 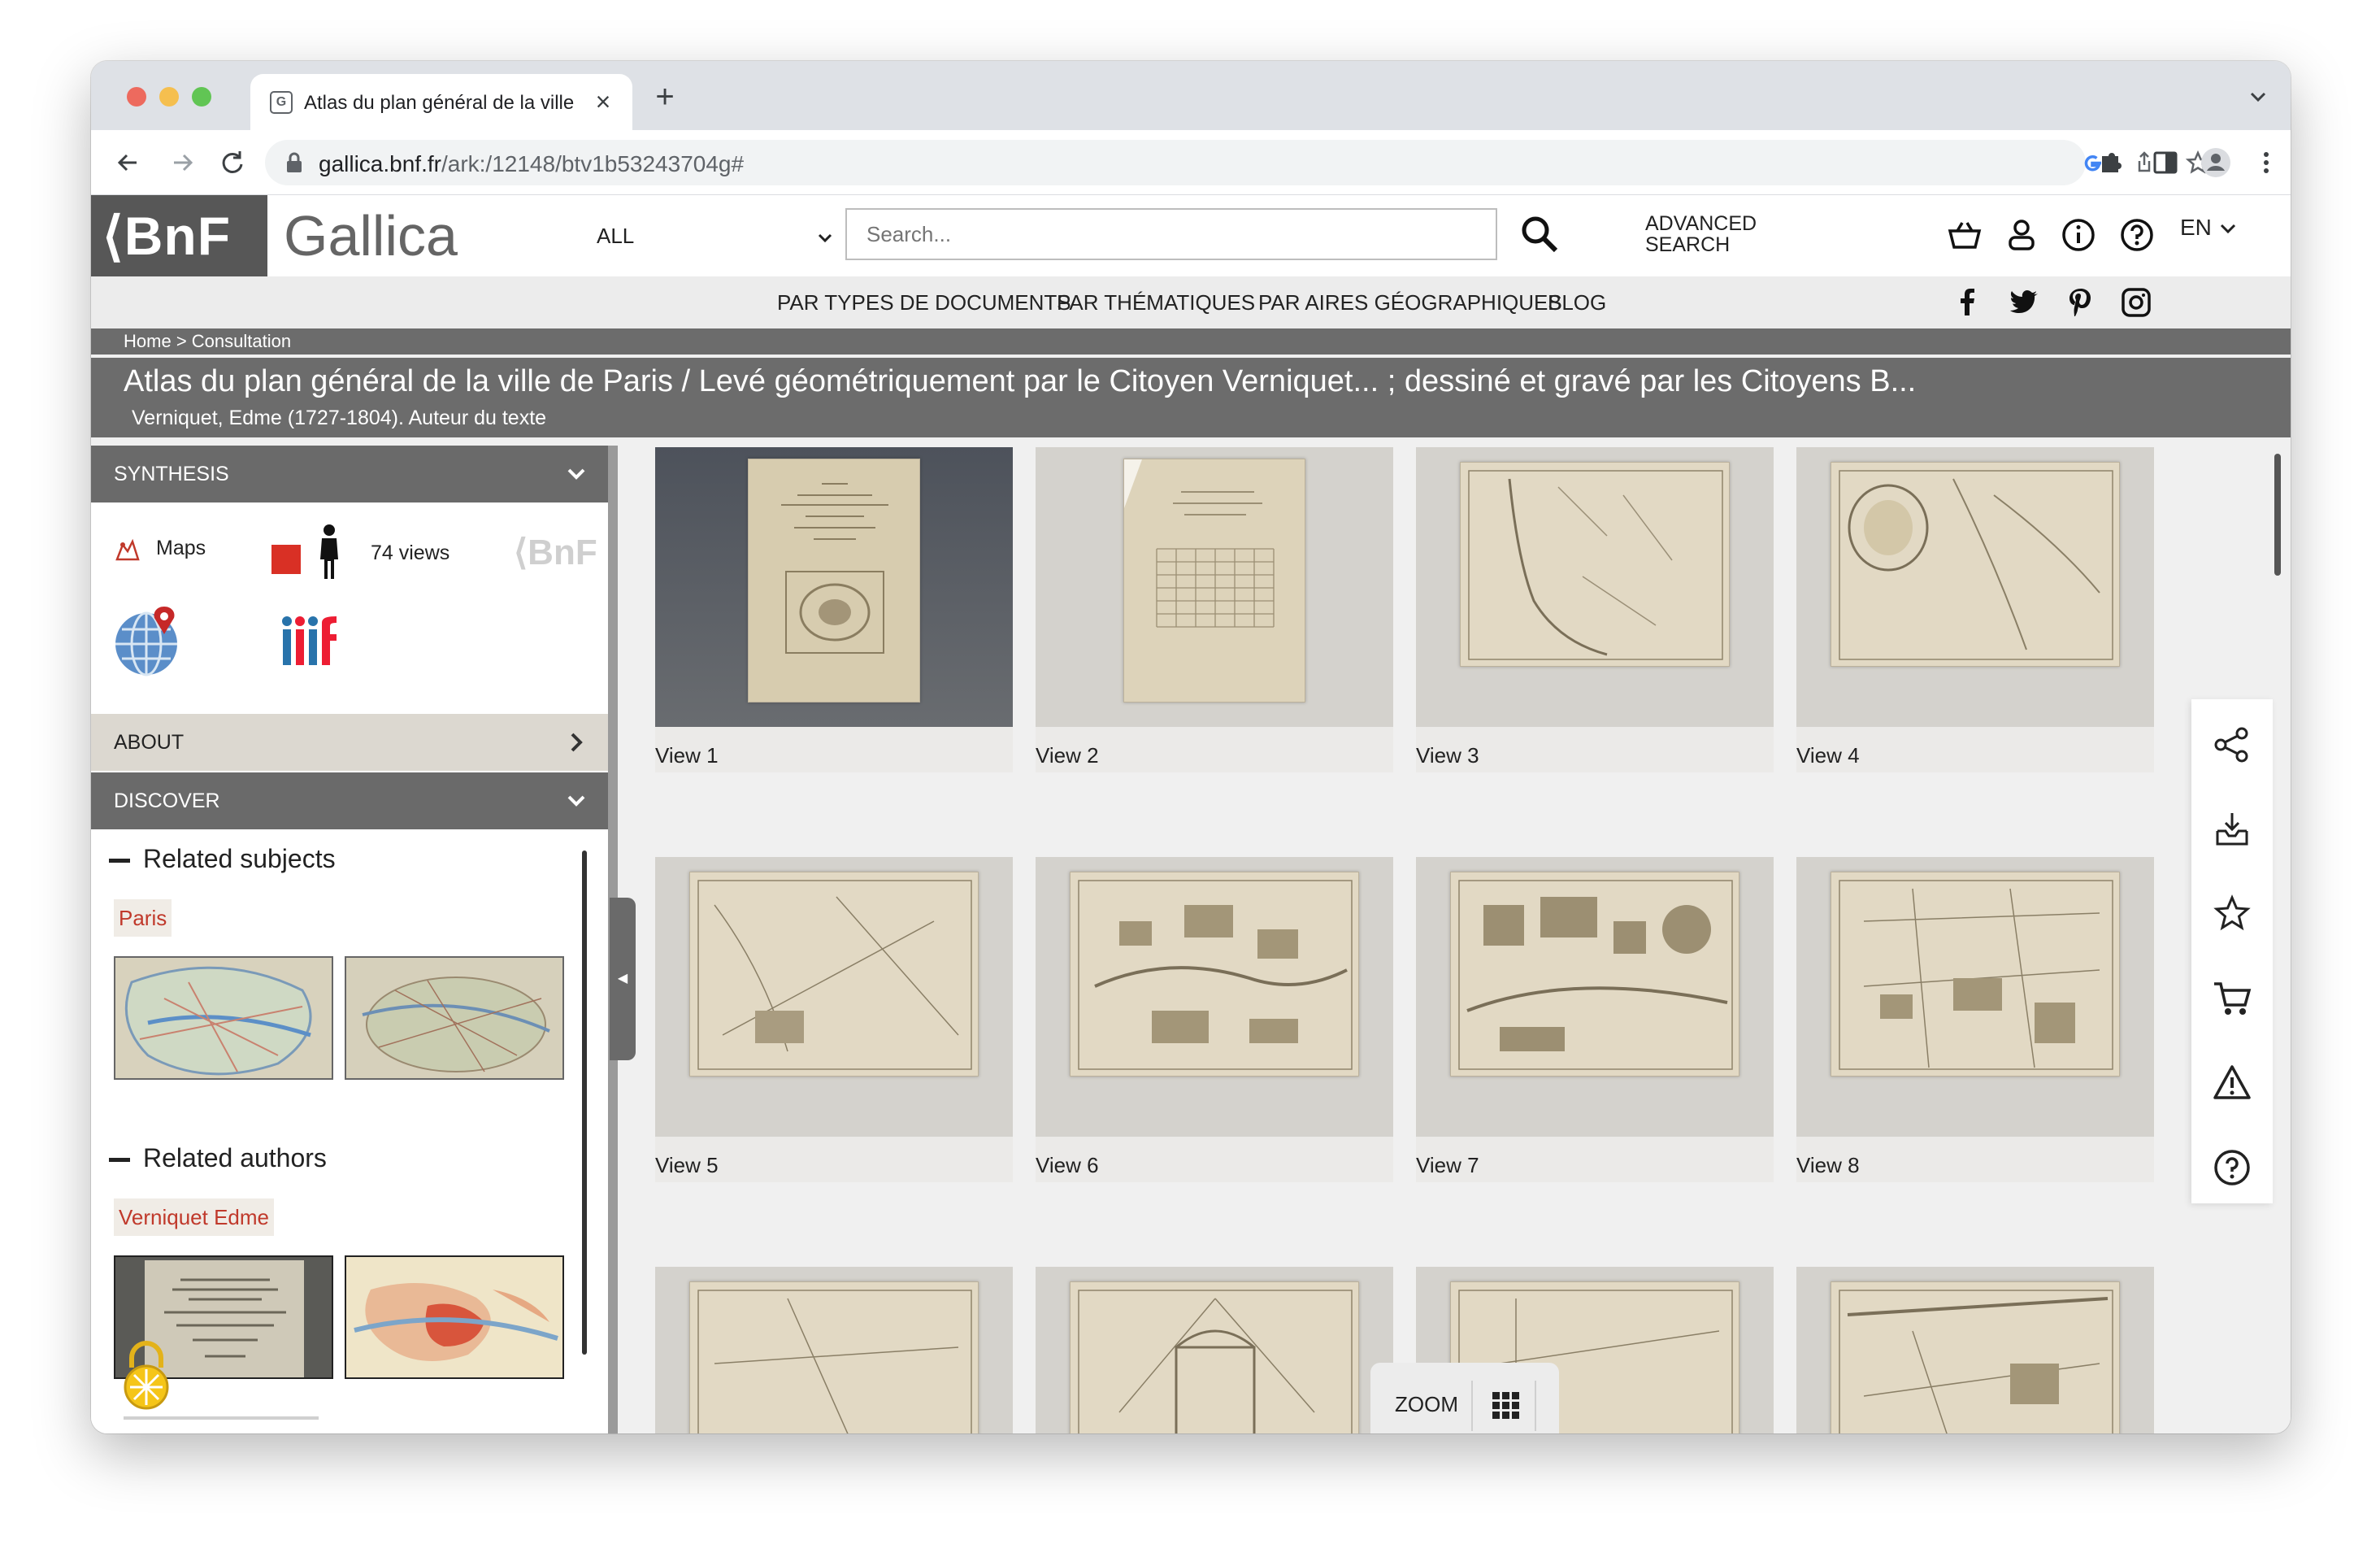 What do you see at coordinates (1975, 609) in the screenshot?
I see `view-thumbnail: View 4` at bounding box center [1975, 609].